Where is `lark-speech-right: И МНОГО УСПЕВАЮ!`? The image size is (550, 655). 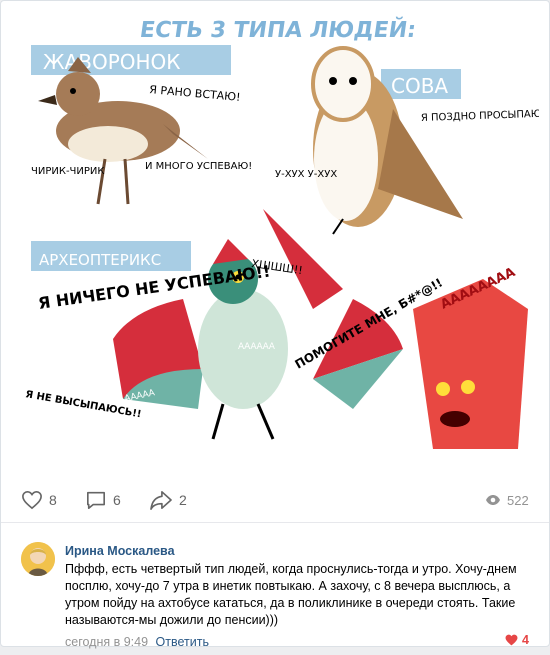 lark-speech-right: И МНОГО УСПЕВАЮ! is located at coordinates (198, 166).